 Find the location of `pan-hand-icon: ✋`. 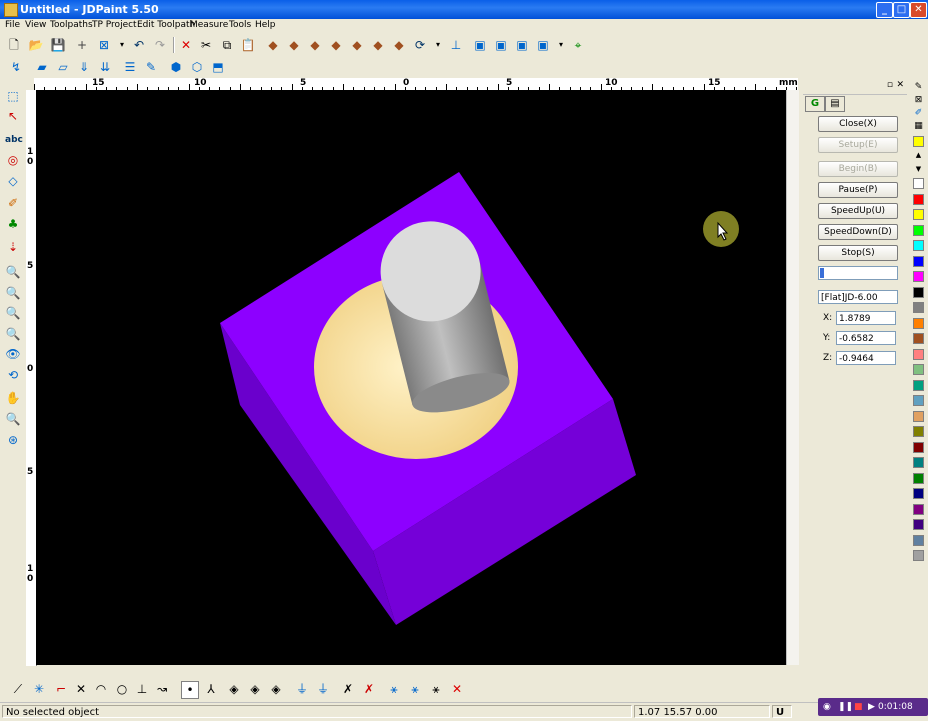

pan-hand-icon: ✋ is located at coordinates (13, 398).